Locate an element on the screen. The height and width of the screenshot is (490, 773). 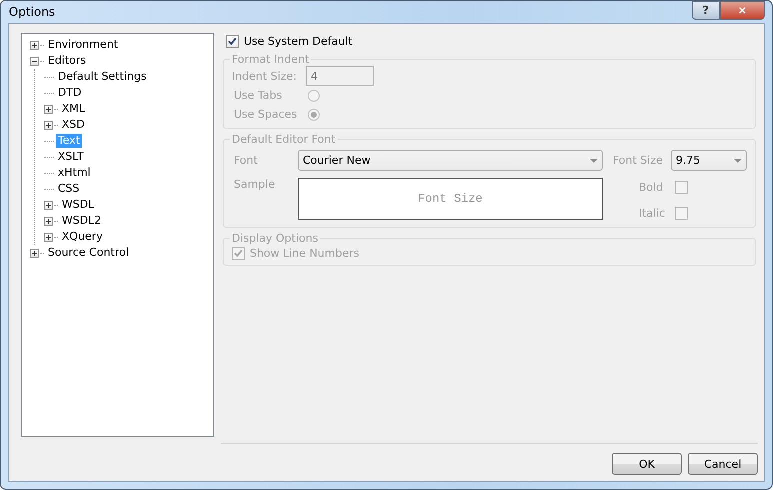
tree-item: xHtml is located at coordinates (74, 173).